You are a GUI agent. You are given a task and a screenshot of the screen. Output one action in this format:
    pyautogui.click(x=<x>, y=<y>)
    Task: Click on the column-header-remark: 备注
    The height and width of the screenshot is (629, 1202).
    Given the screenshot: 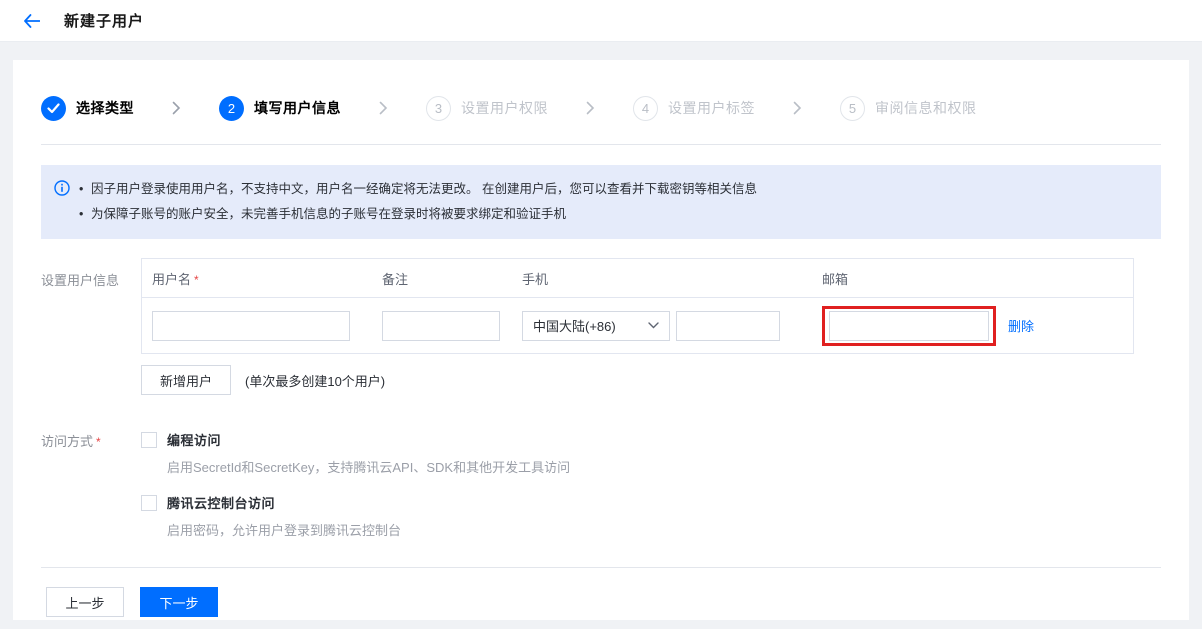 What is the action you would take?
    pyautogui.click(x=395, y=279)
    